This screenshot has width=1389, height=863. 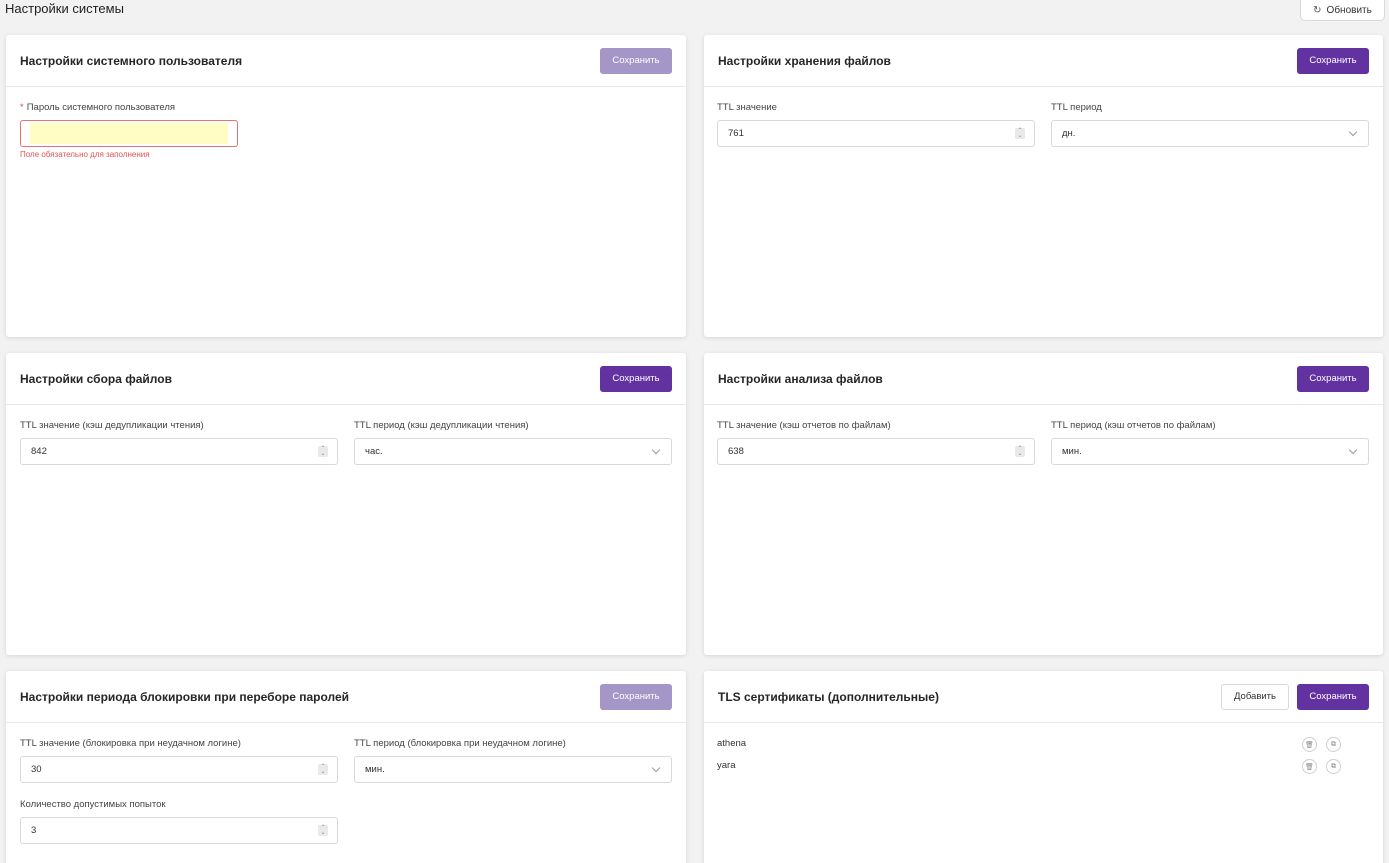 What do you see at coordinates (1349, 10) in the screenshot?
I see `refresh-label: Обновить` at bounding box center [1349, 10].